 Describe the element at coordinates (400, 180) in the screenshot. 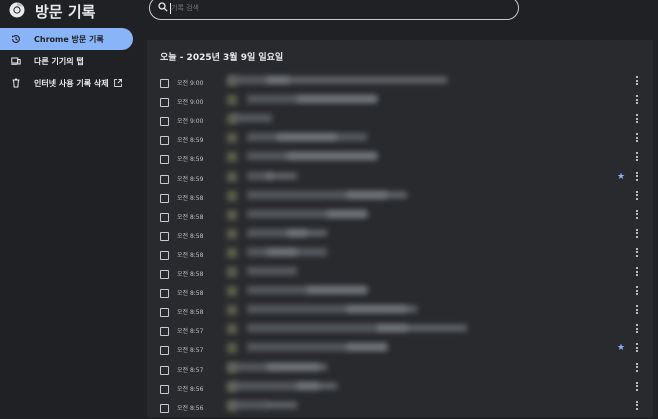

I see `history-row: 오전 8:59 ★` at that location.